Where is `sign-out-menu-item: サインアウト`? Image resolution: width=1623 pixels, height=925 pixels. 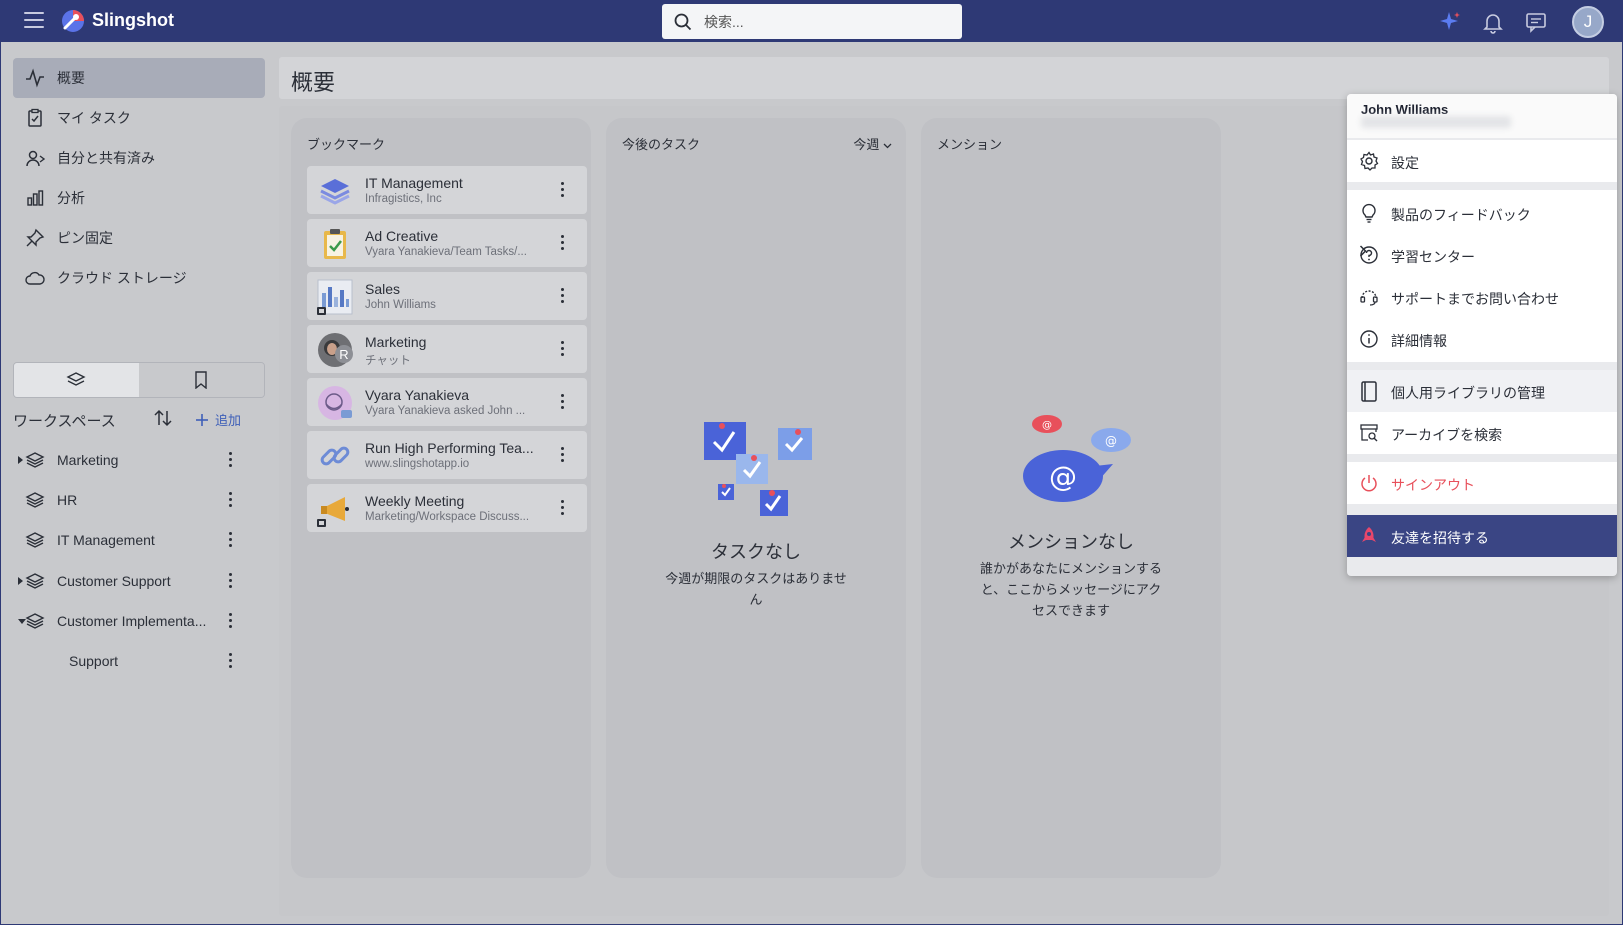
sign-out-menu-item: サインアウト is located at coordinates (1482, 483).